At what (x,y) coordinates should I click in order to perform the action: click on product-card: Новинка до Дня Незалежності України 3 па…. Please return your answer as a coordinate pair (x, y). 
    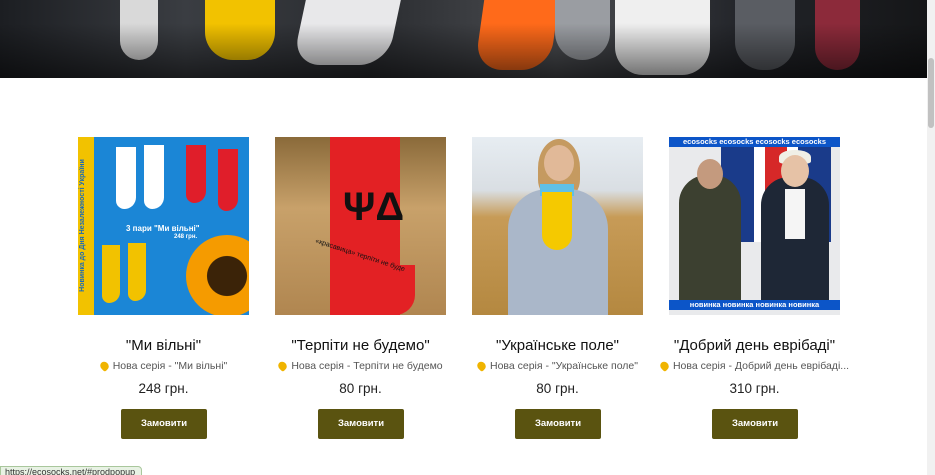
    Looking at the image, I should click on (163, 288).